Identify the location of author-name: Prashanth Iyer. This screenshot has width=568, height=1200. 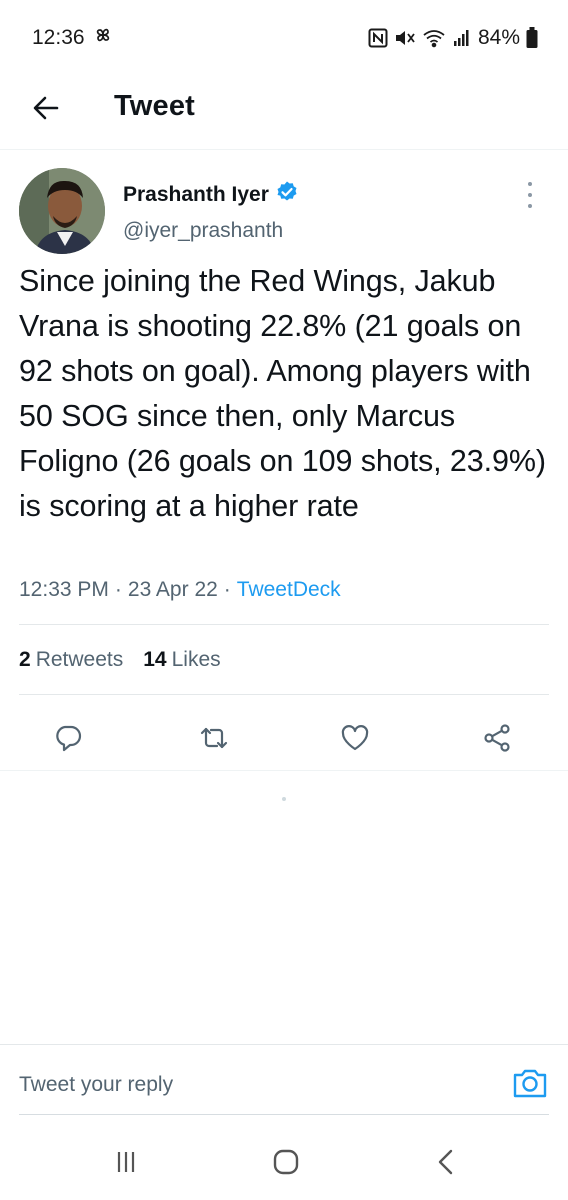
(196, 195).